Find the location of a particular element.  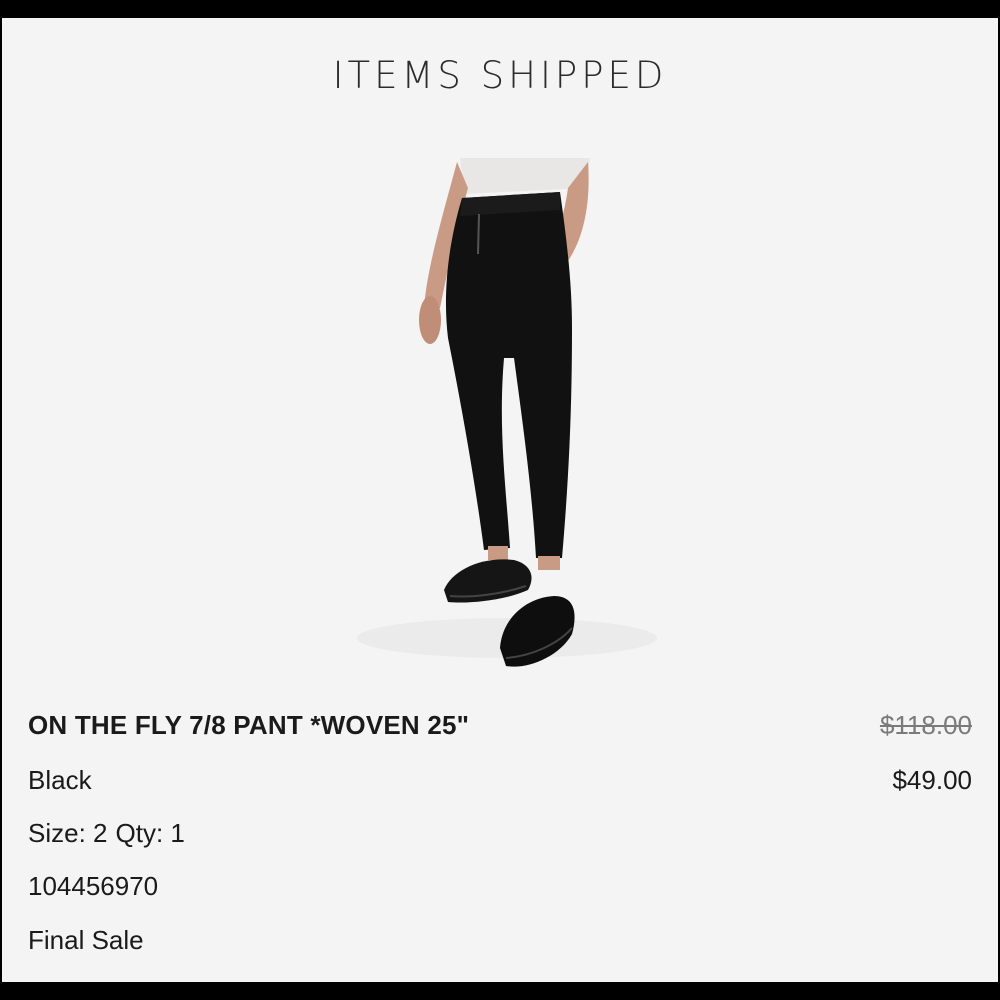

item-size-qty: Size: 2 Qty: 1 is located at coordinates (106, 833).